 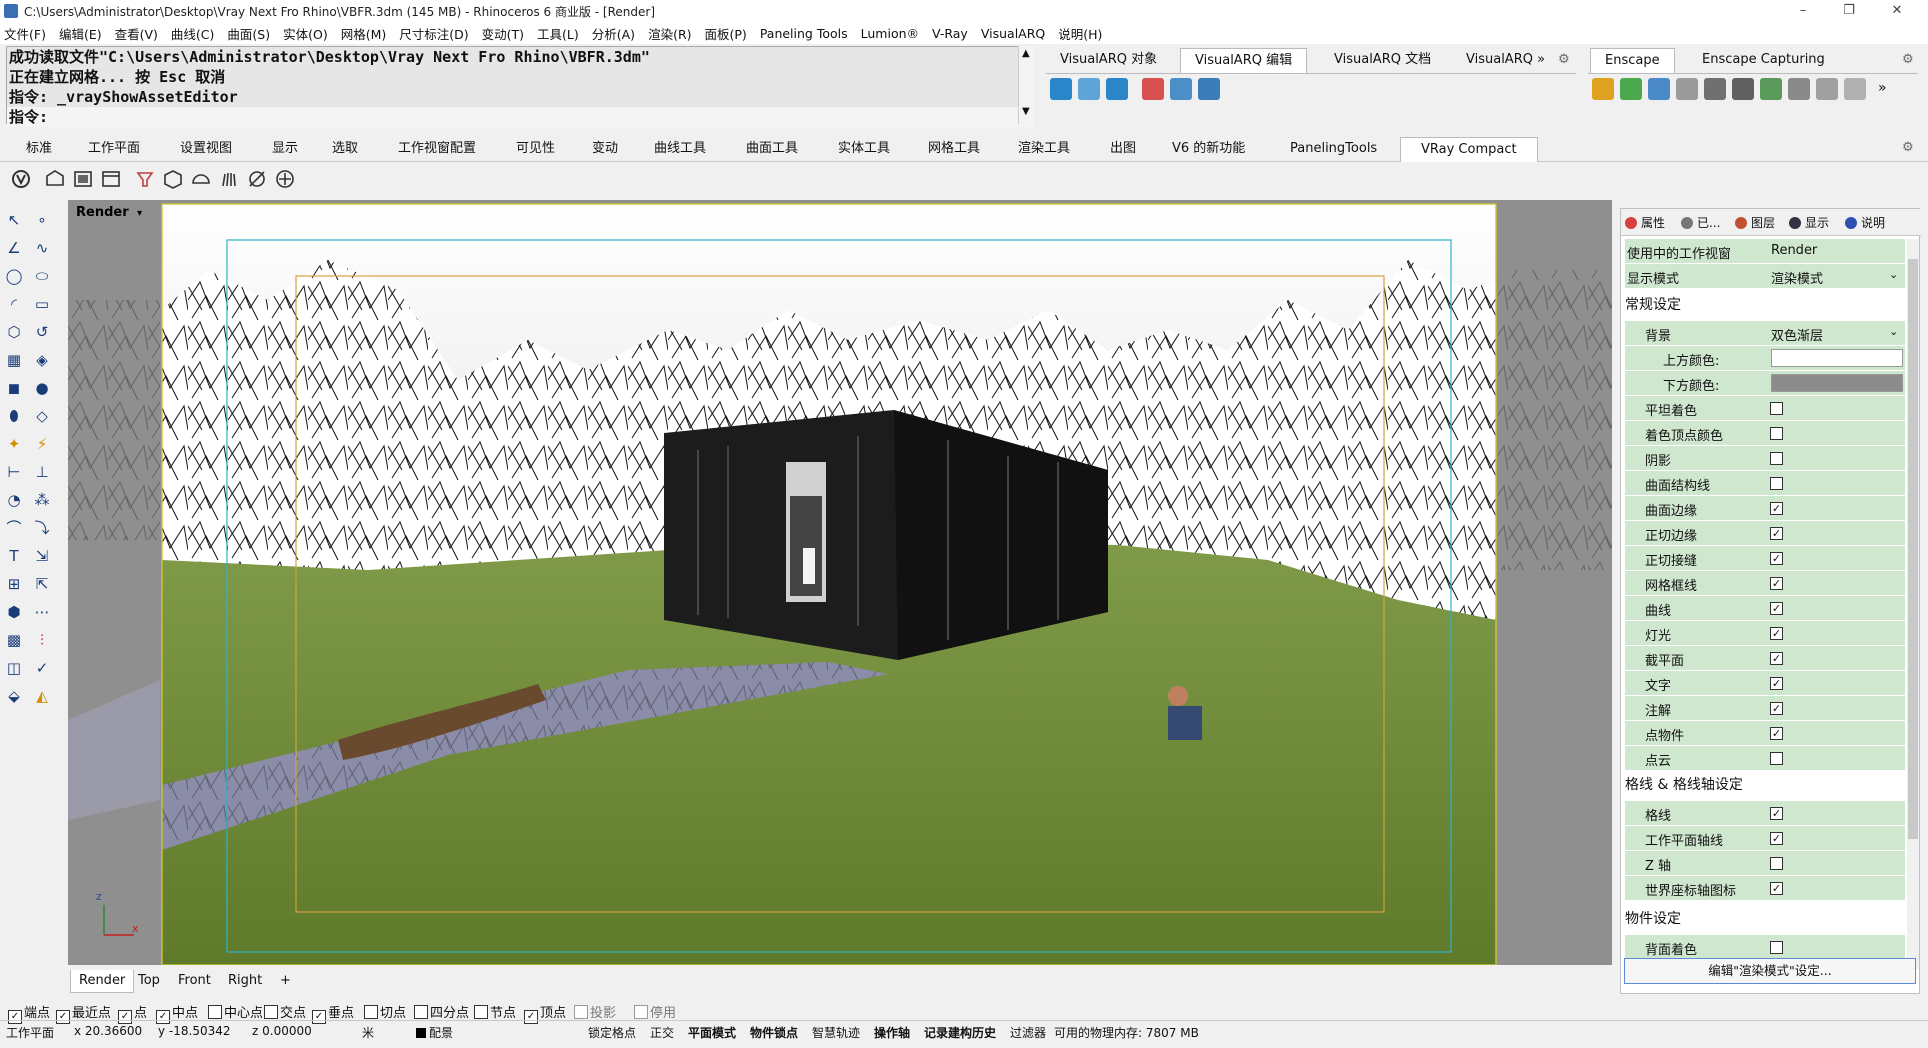 What do you see at coordinates (14, 696) in the screenshot?
I see `analyze-icon: ⬙` at bounding box center [14, 696].